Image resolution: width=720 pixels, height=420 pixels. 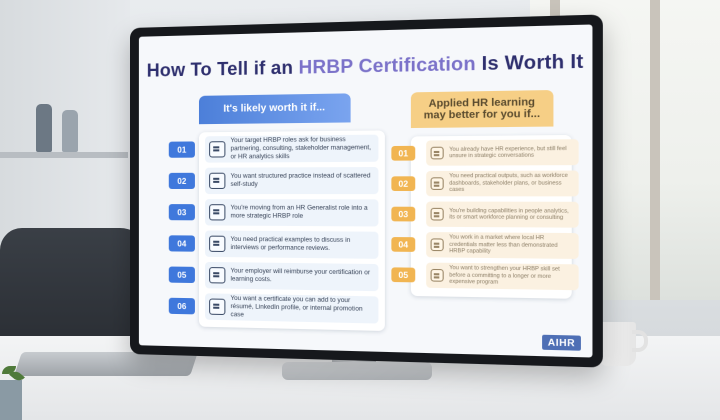 What do you see at coordinates (217, 212) in the screenshot?
I see `career-path-icon` at bounding box center [217, 212].